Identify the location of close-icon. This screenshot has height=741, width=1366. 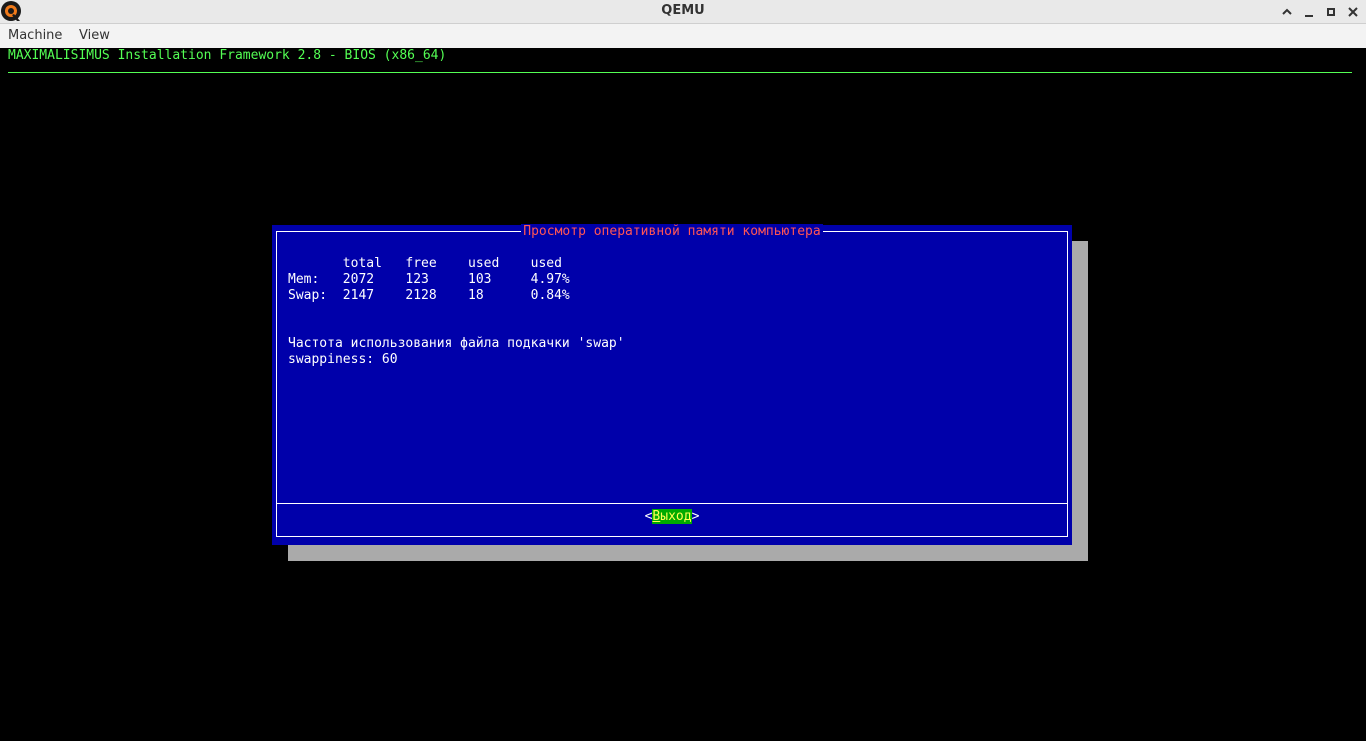
(1353, 11).